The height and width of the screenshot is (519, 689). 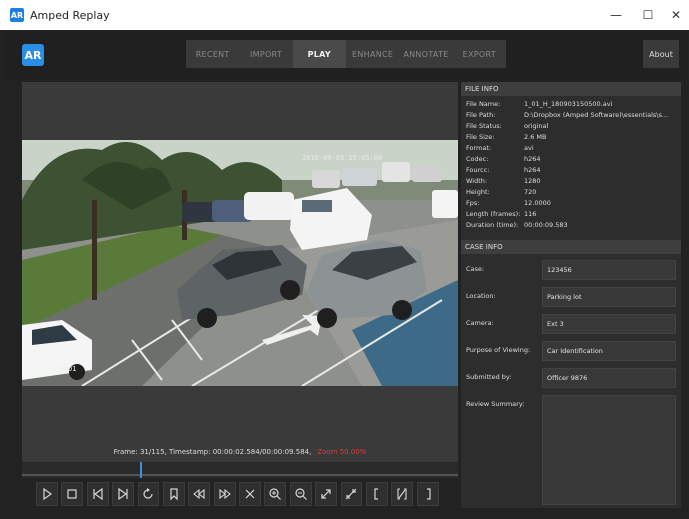 What do you see at coordinates (609, 351) in the screenshot?
I see `purpose-field: Car Identification` at bounding box center [609, 351].